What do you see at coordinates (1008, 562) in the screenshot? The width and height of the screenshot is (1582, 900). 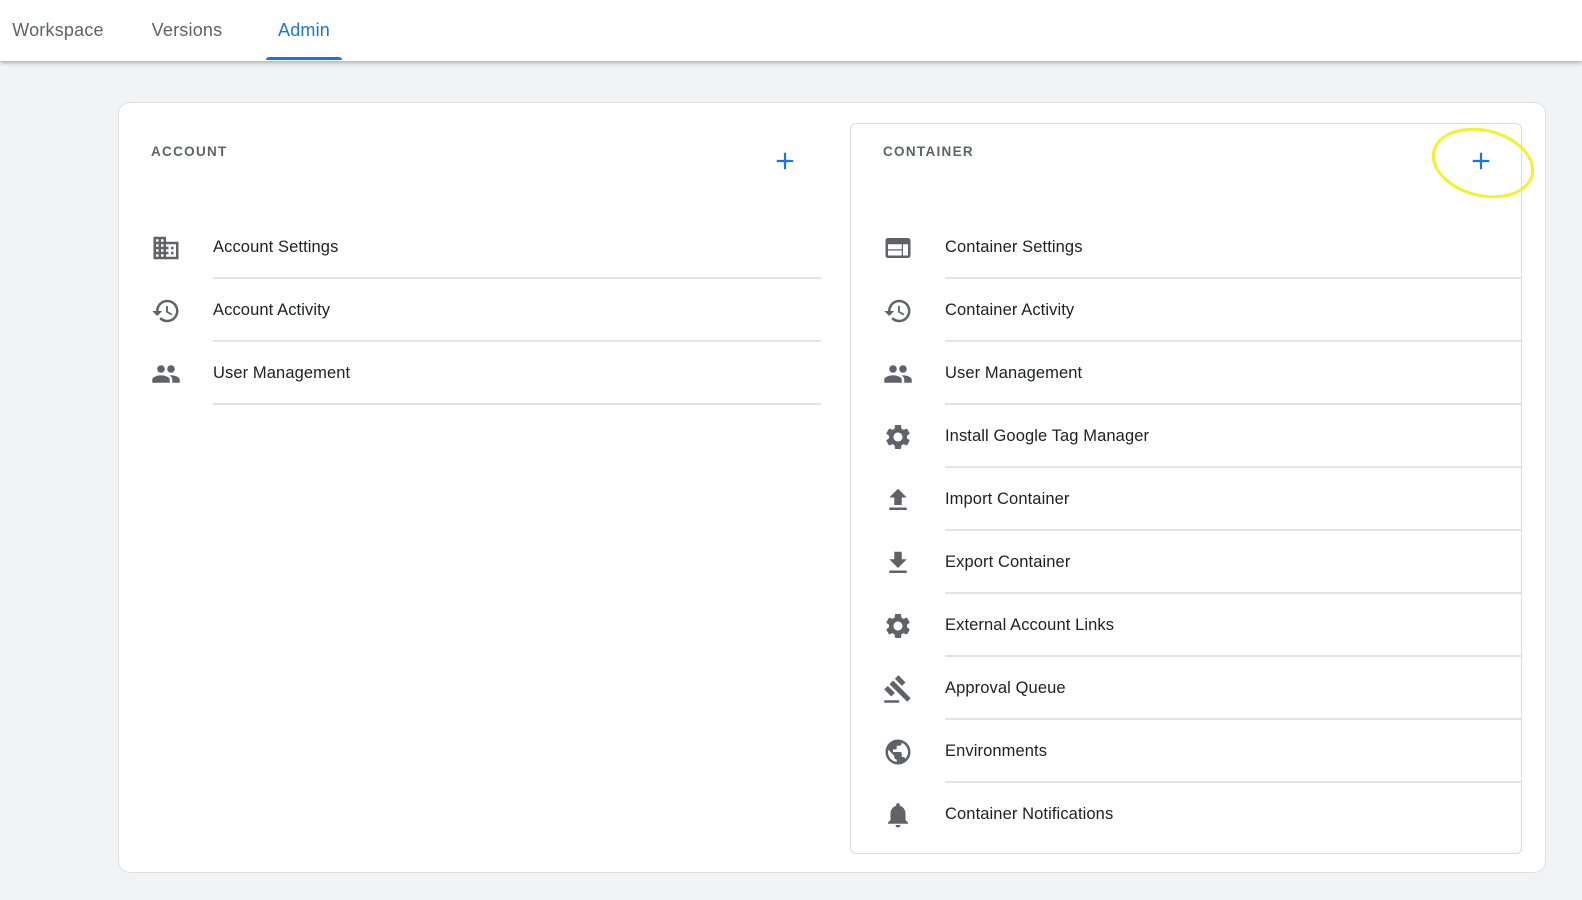 I see `menu-item-label: Export Container` at bounding box center [1008, 562].